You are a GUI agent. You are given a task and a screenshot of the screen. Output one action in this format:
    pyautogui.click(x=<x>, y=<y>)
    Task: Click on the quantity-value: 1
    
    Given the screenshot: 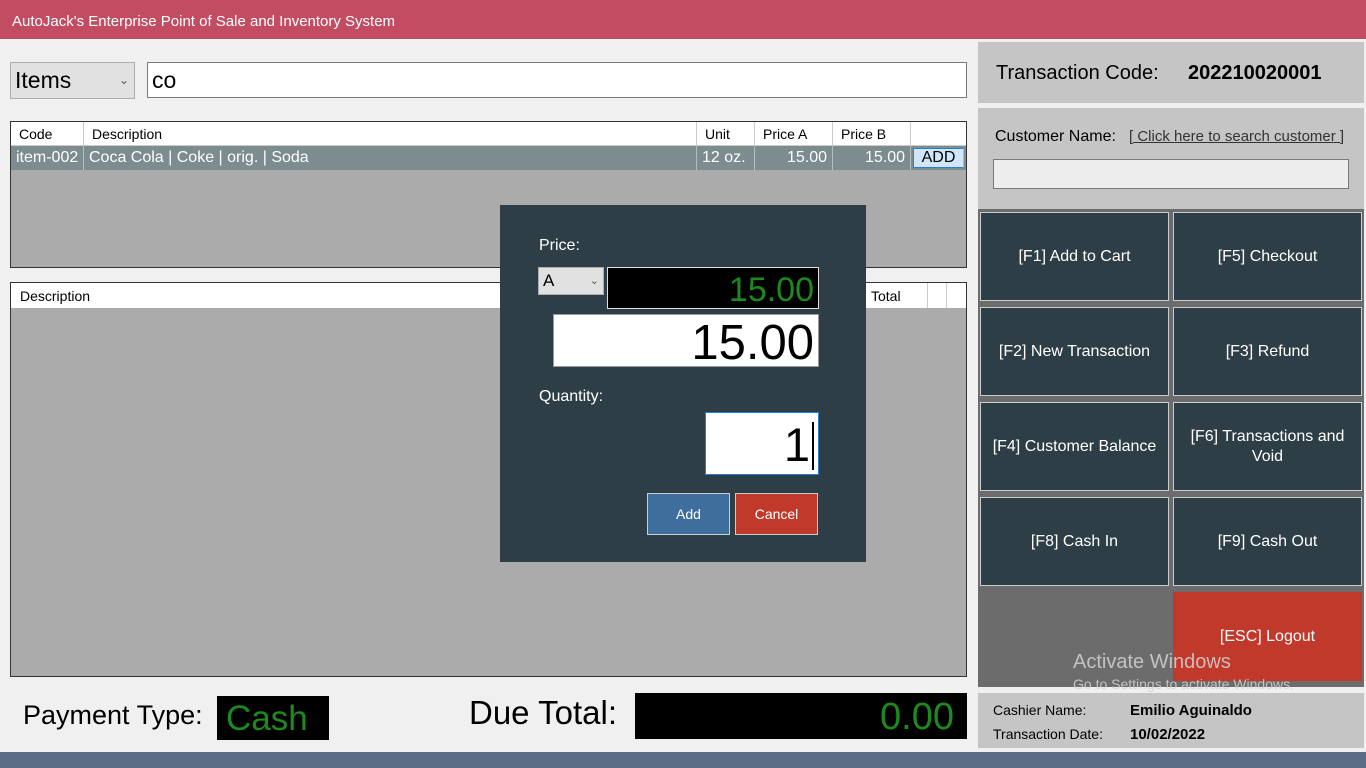 What is the action you would take?
    pyautogui.click(x=796, y=444)
    